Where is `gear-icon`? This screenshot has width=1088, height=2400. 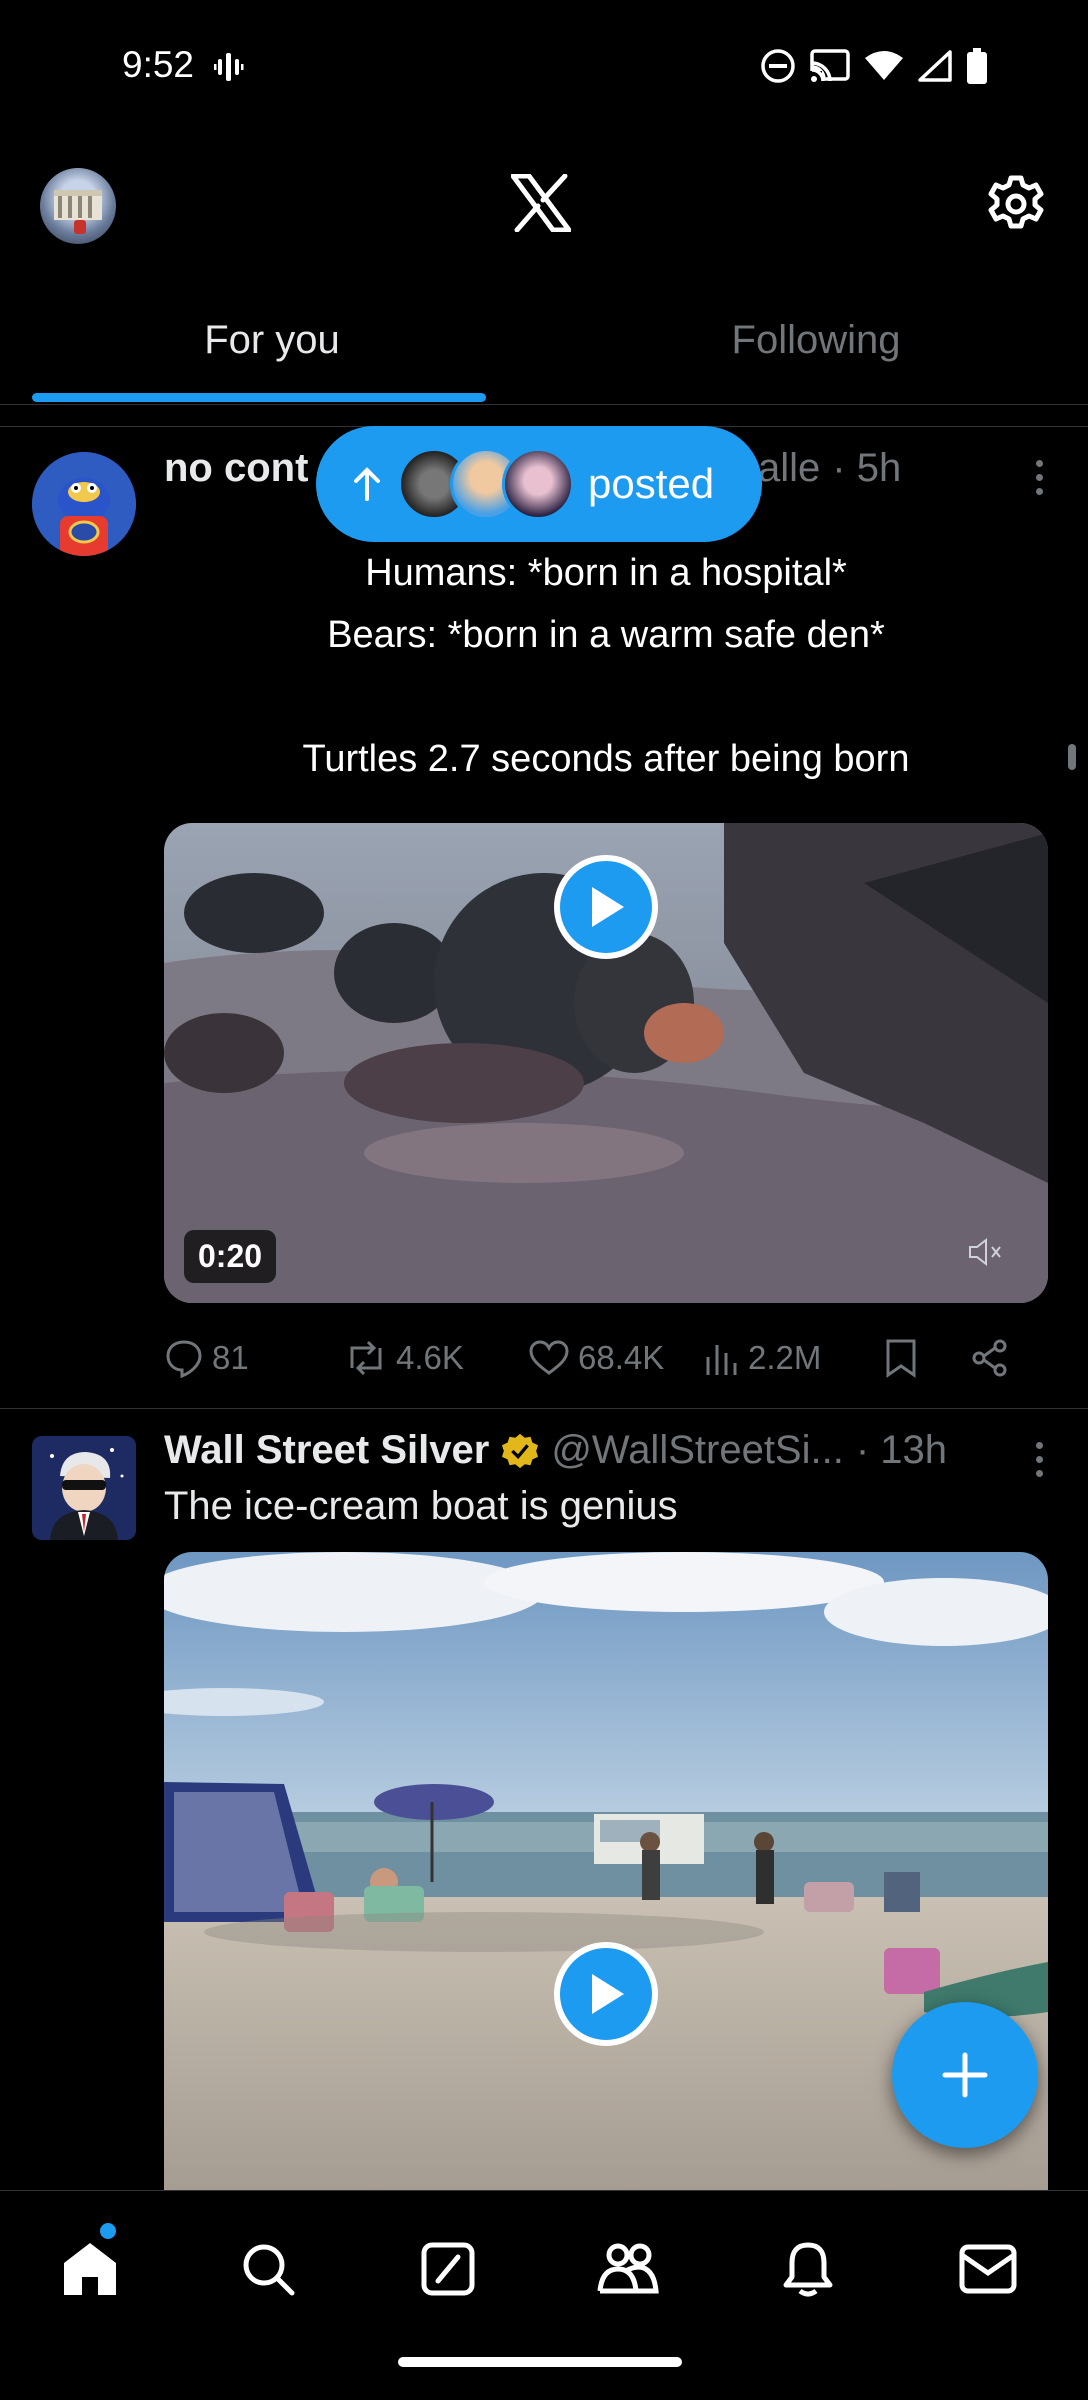 gear-icon is located at coordinates (1016, 204).